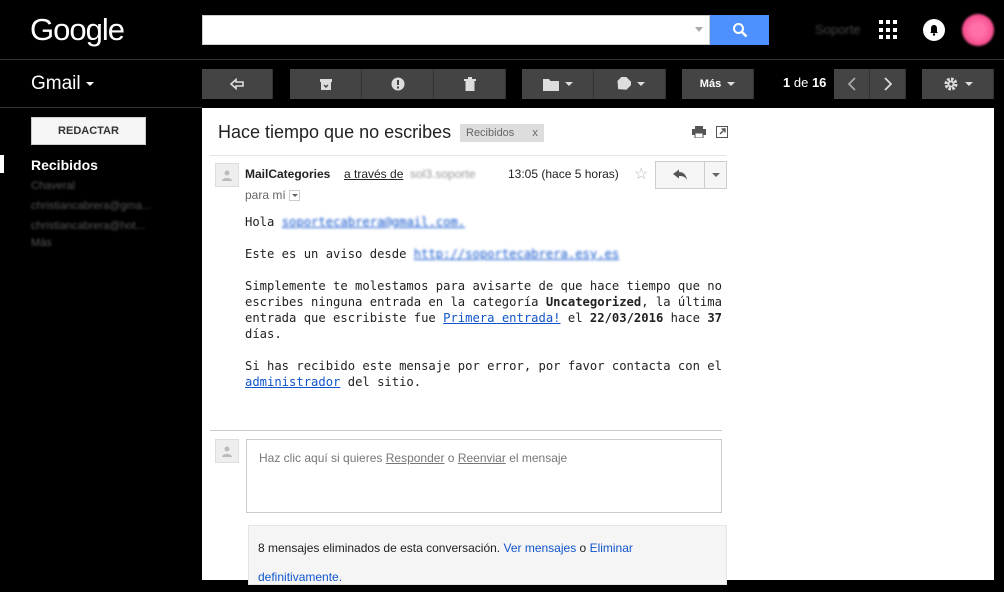 The image size is (1004, 592). I want to click on header-divider, so click(502, 59).